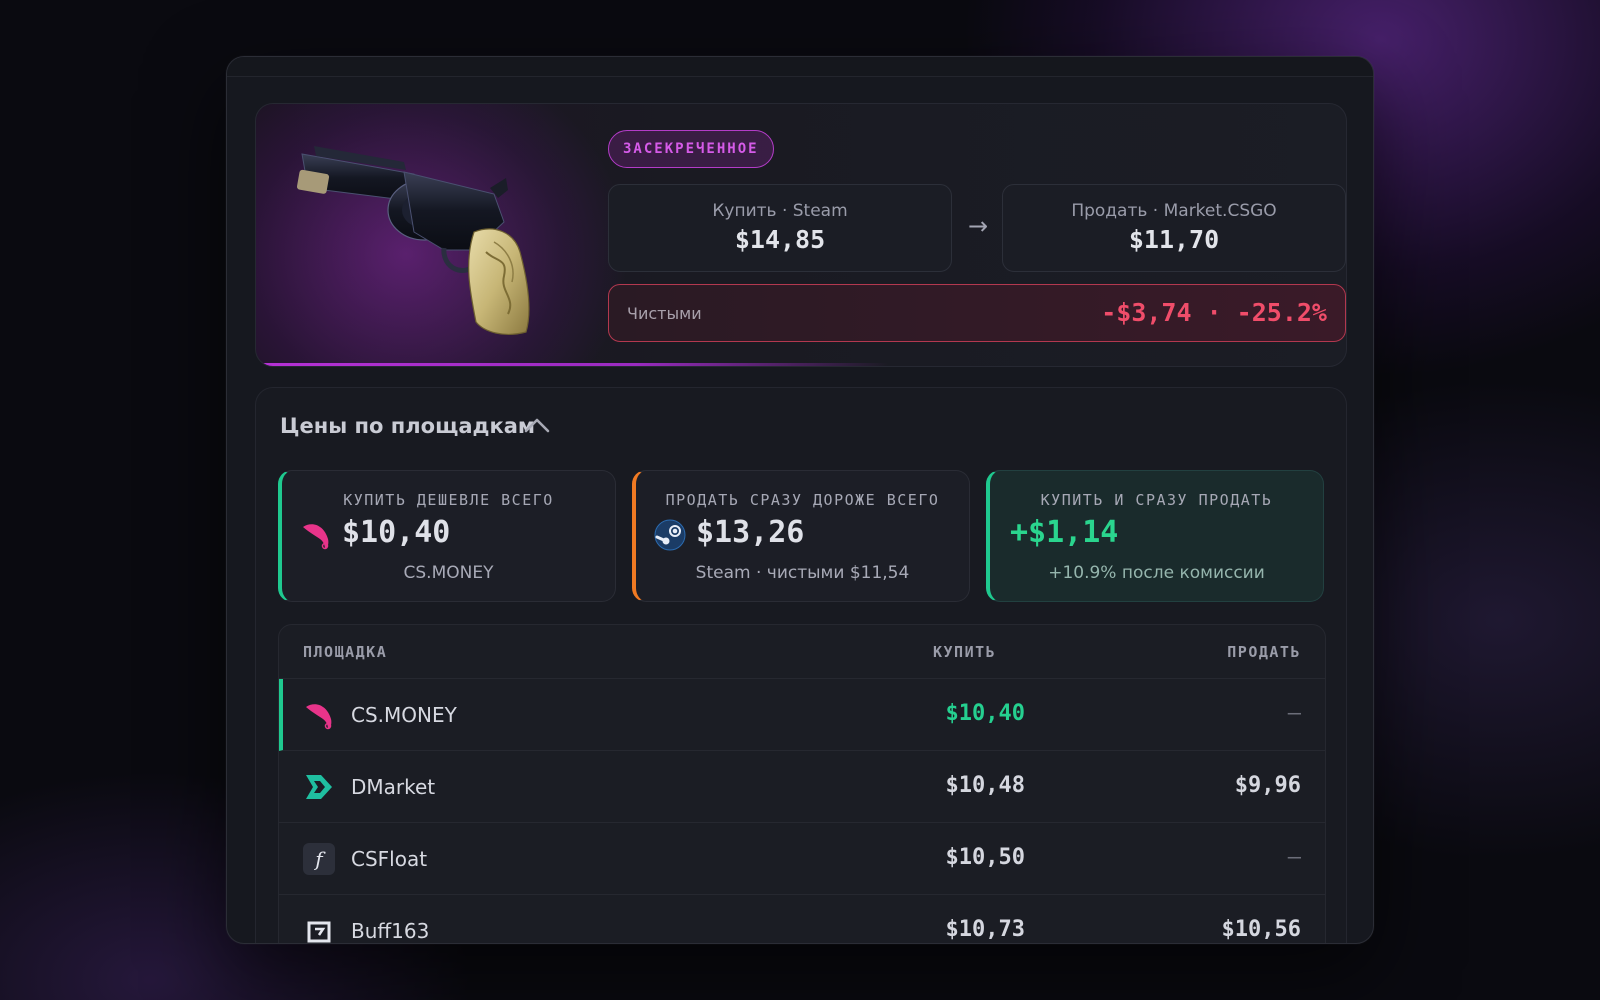 The height and width of the screenshot is (1000, 1600). What do you see at coordinates (1064, 532) in the screenshot?
I see `arbitrage-value: +$1,14` at bounding box center [1064, 532].